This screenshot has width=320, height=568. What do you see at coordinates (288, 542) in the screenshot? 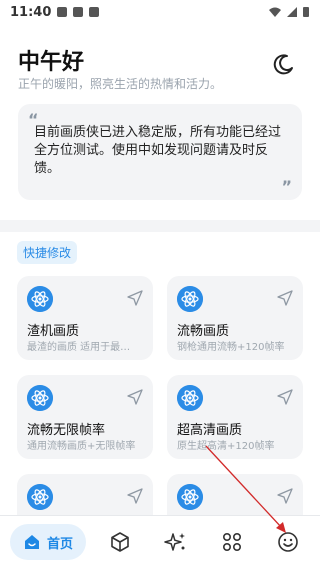
I see `smile-icon` at bounding box center [288, 542].